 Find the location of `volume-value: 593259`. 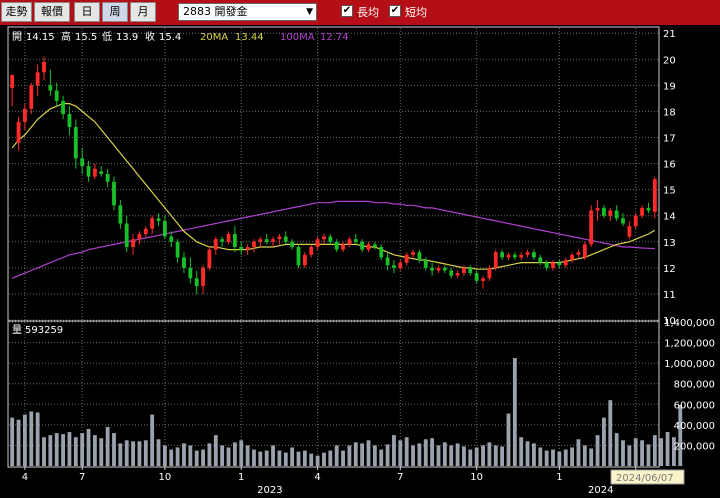

volume-value: 593259 is located at coordinates (44, 330).